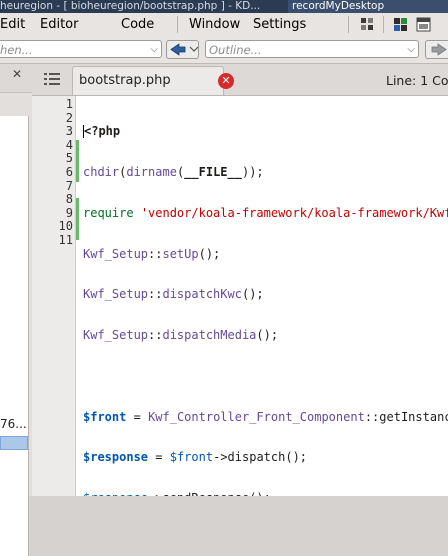 The image size is (448, 556). I want to click on tab-bootstrap-php: bootstrap.php ✕, so click(153, 80).